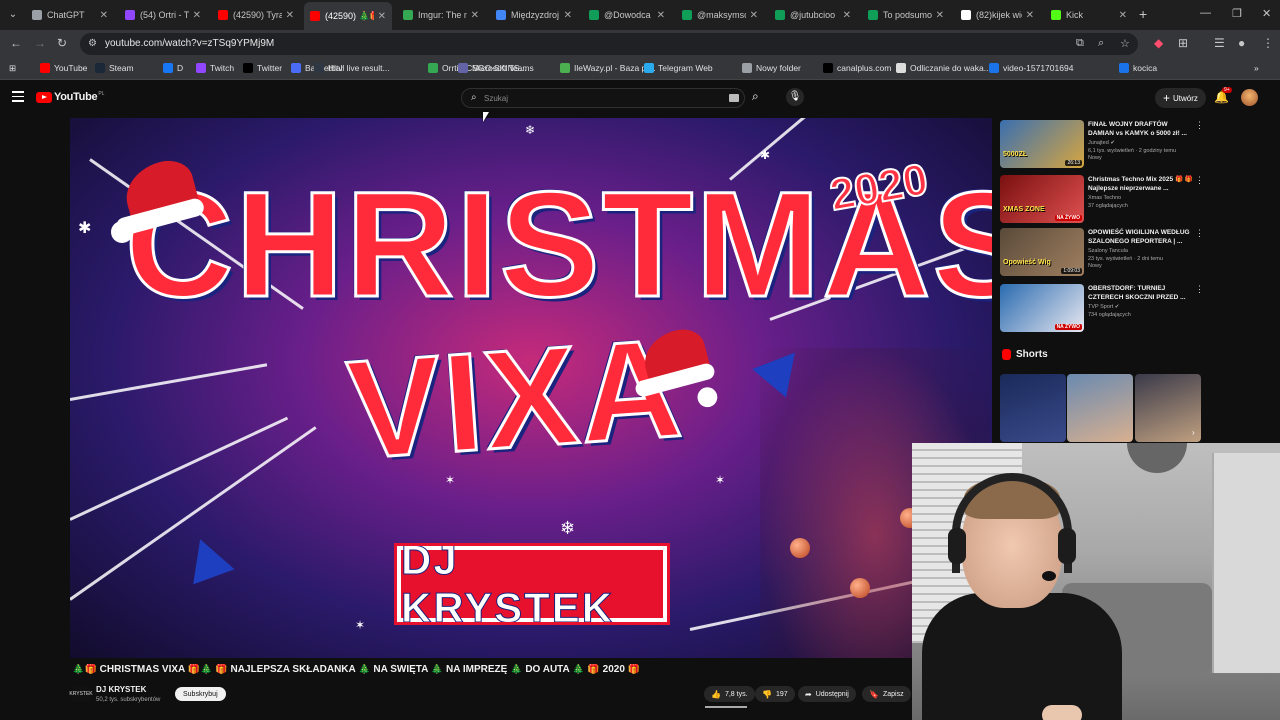  Describe the element at coordinates (1227, 90) in the screenshot. I see `notification-count-badge: 9+` at that location.